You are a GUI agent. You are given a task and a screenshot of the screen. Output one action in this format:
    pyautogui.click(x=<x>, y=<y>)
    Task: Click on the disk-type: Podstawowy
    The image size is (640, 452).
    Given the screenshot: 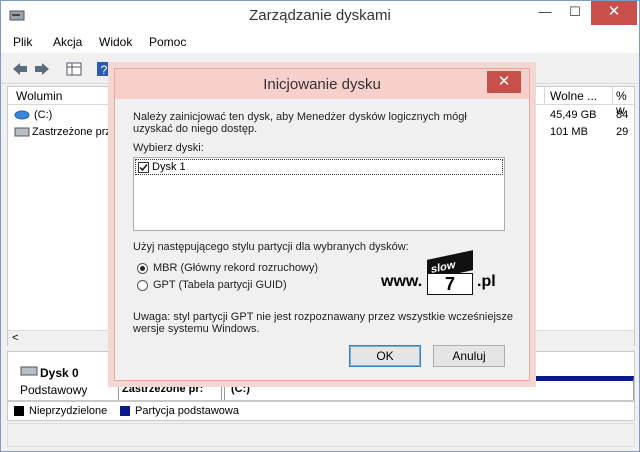 What is the action you would take?
    pyautogui.click(x=54, y=390)
    